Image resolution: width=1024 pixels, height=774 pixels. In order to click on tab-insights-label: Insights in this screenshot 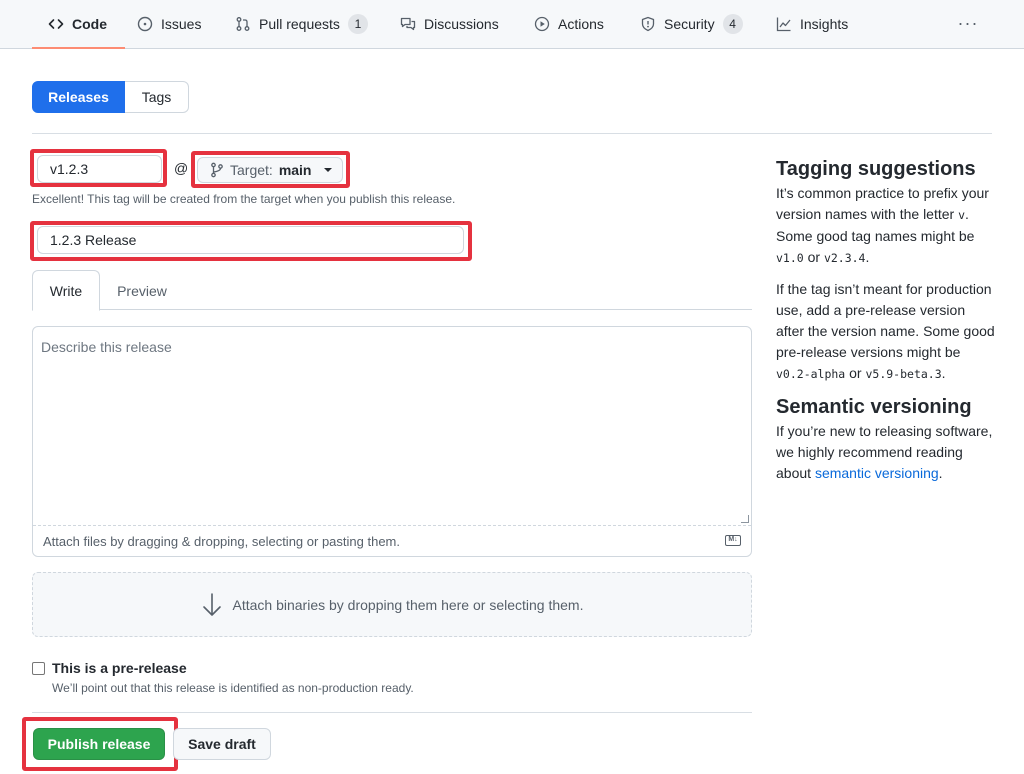, I will do `click(824, 24)`.